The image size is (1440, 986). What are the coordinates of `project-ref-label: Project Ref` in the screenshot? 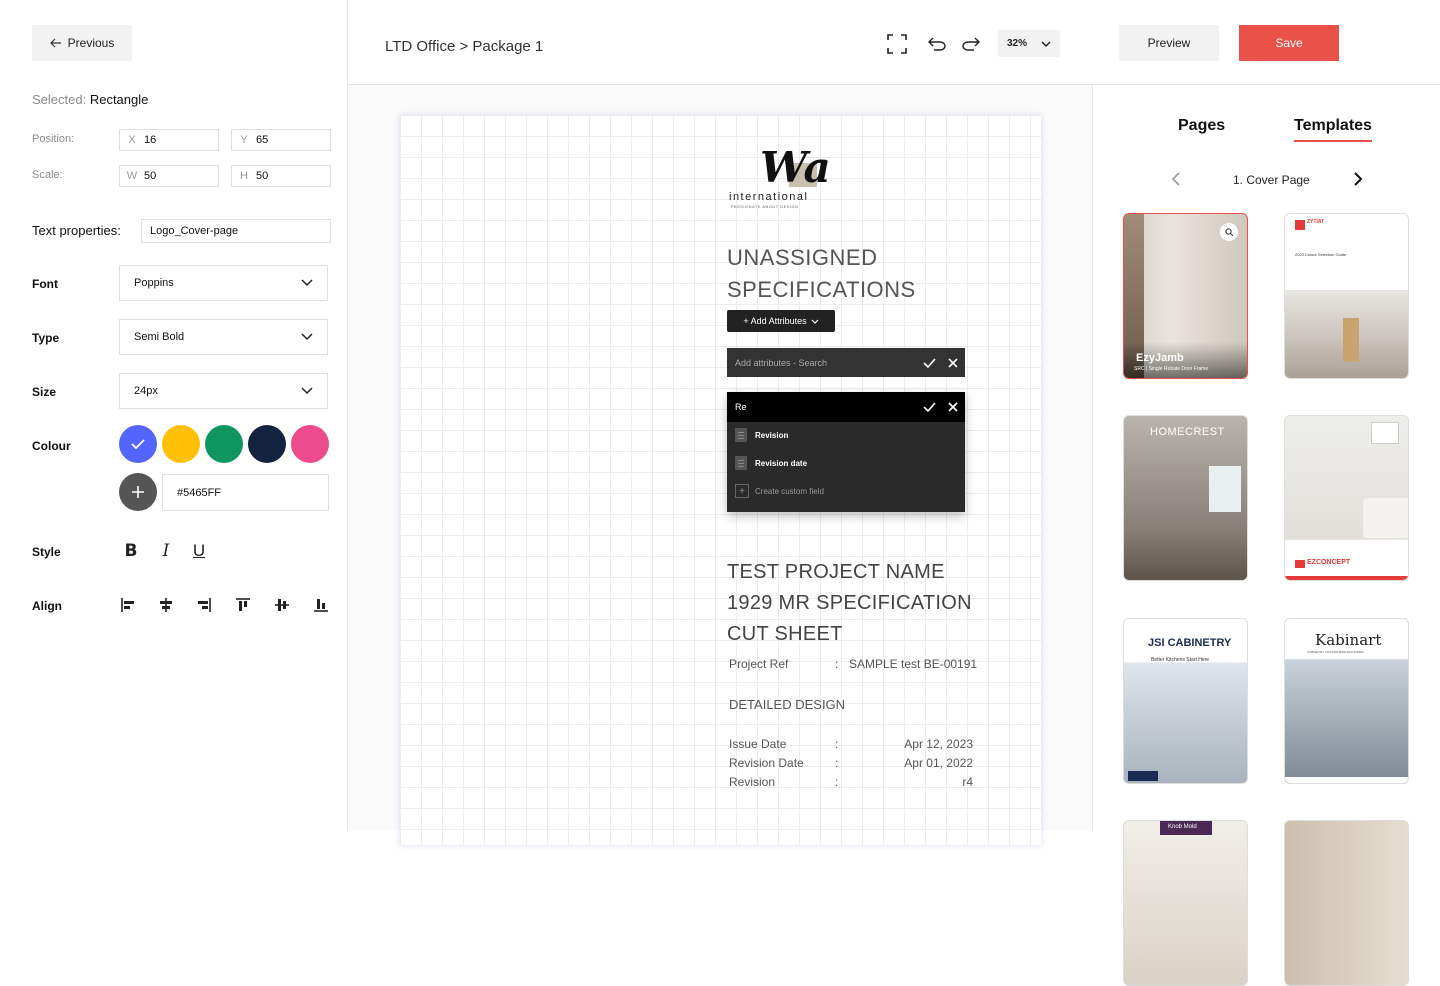 It's located at (759, 664).